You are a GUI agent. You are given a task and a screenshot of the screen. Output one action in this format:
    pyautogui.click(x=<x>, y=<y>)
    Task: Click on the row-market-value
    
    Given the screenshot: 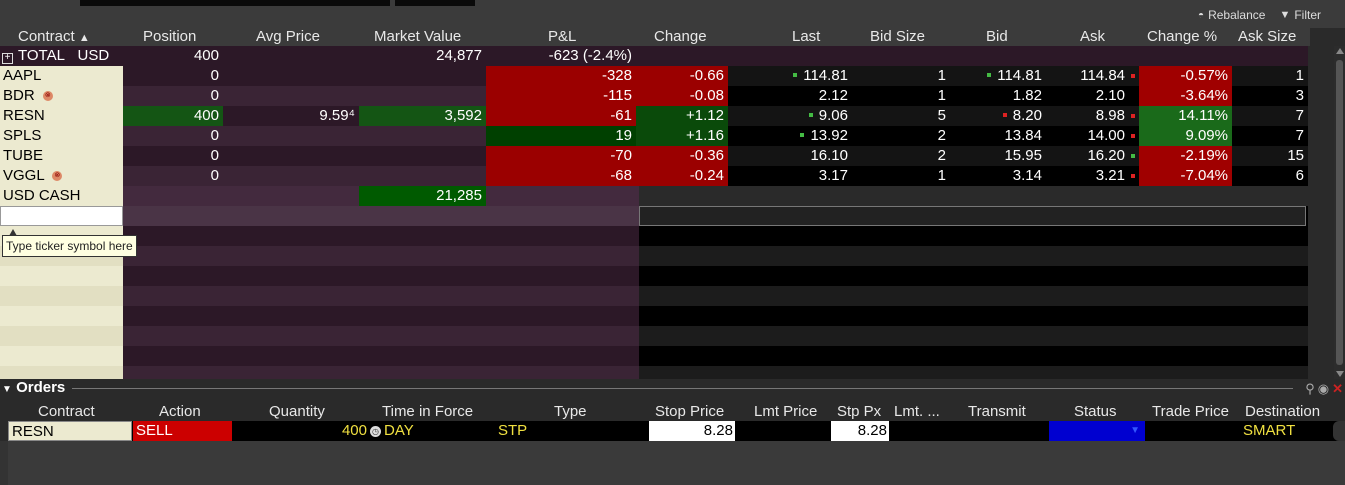 What is the action you would take?
    pyautogui.click(x=422, y=96)
    